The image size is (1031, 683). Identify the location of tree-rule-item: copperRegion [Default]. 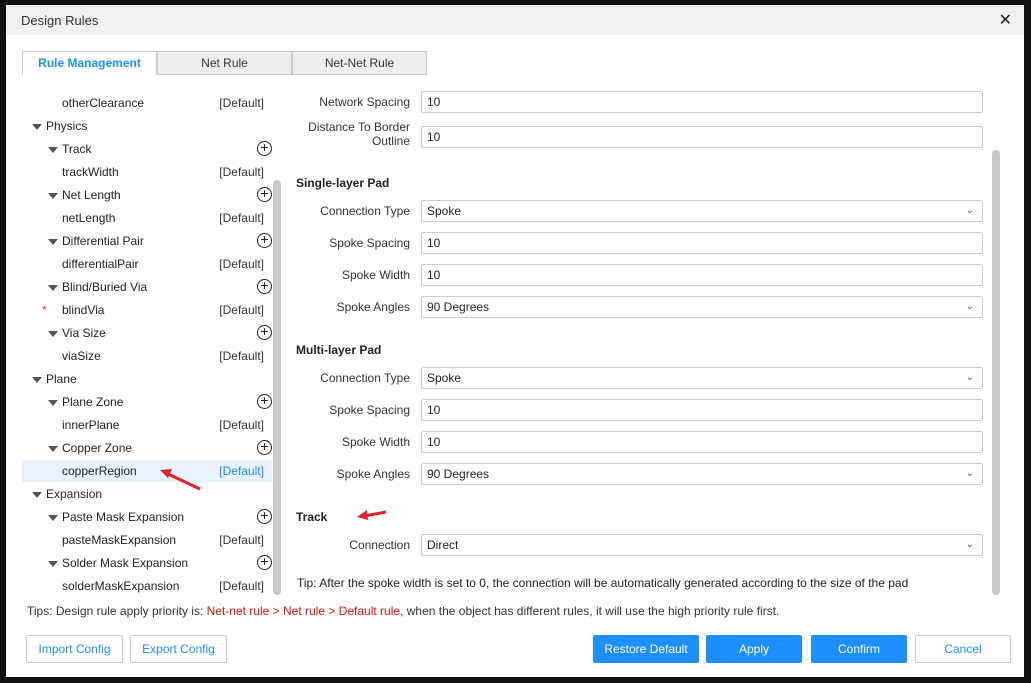
(147, 471).